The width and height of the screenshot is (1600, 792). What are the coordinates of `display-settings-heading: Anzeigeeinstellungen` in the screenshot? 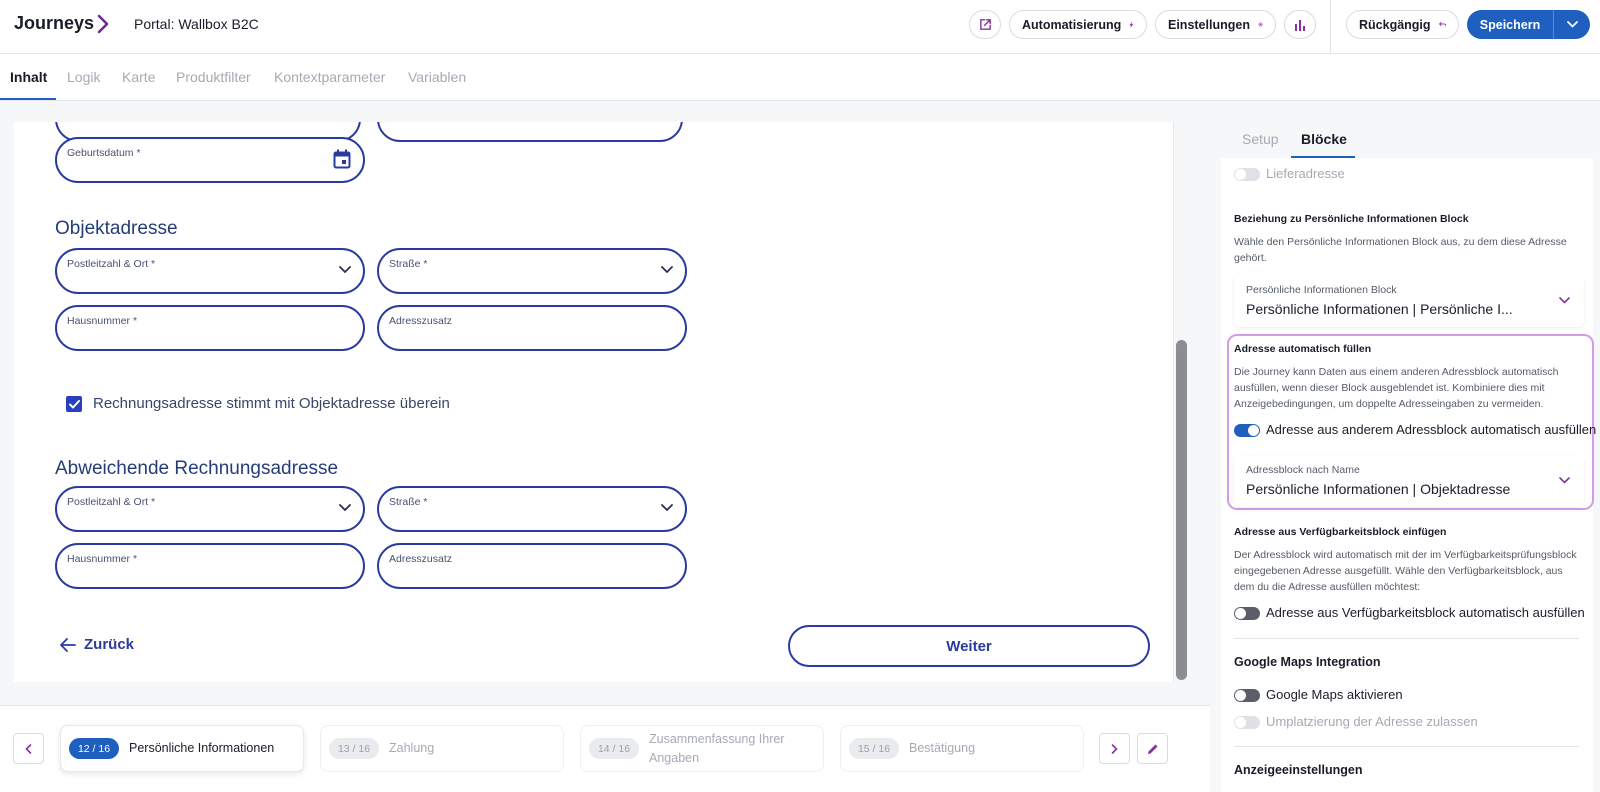 It's located at (1298, 770).